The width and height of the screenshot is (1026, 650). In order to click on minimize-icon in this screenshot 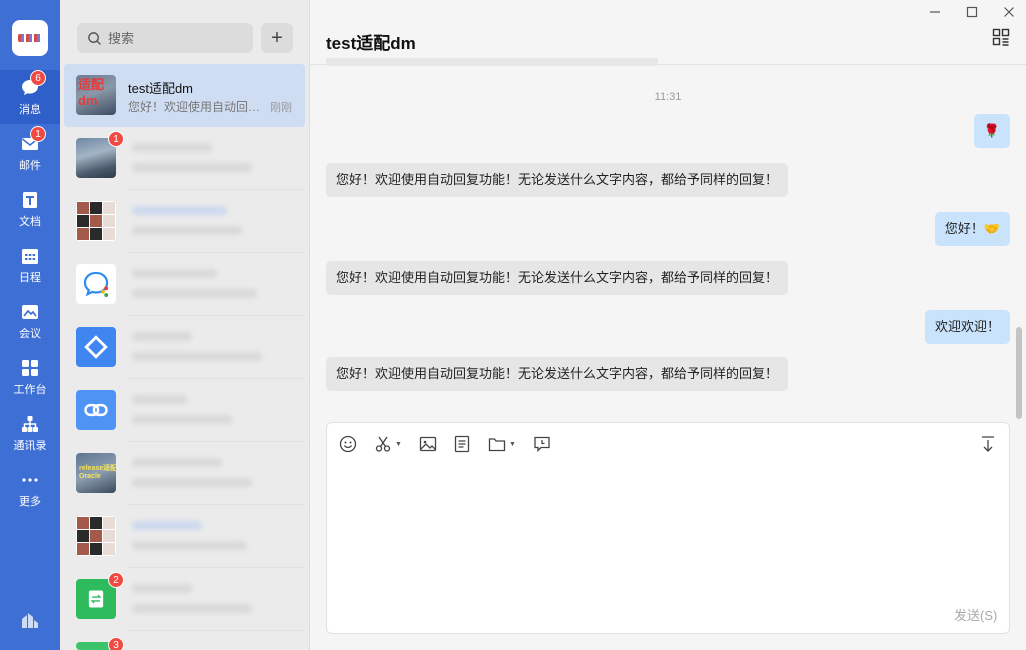, I will do `click(935, 12)`.